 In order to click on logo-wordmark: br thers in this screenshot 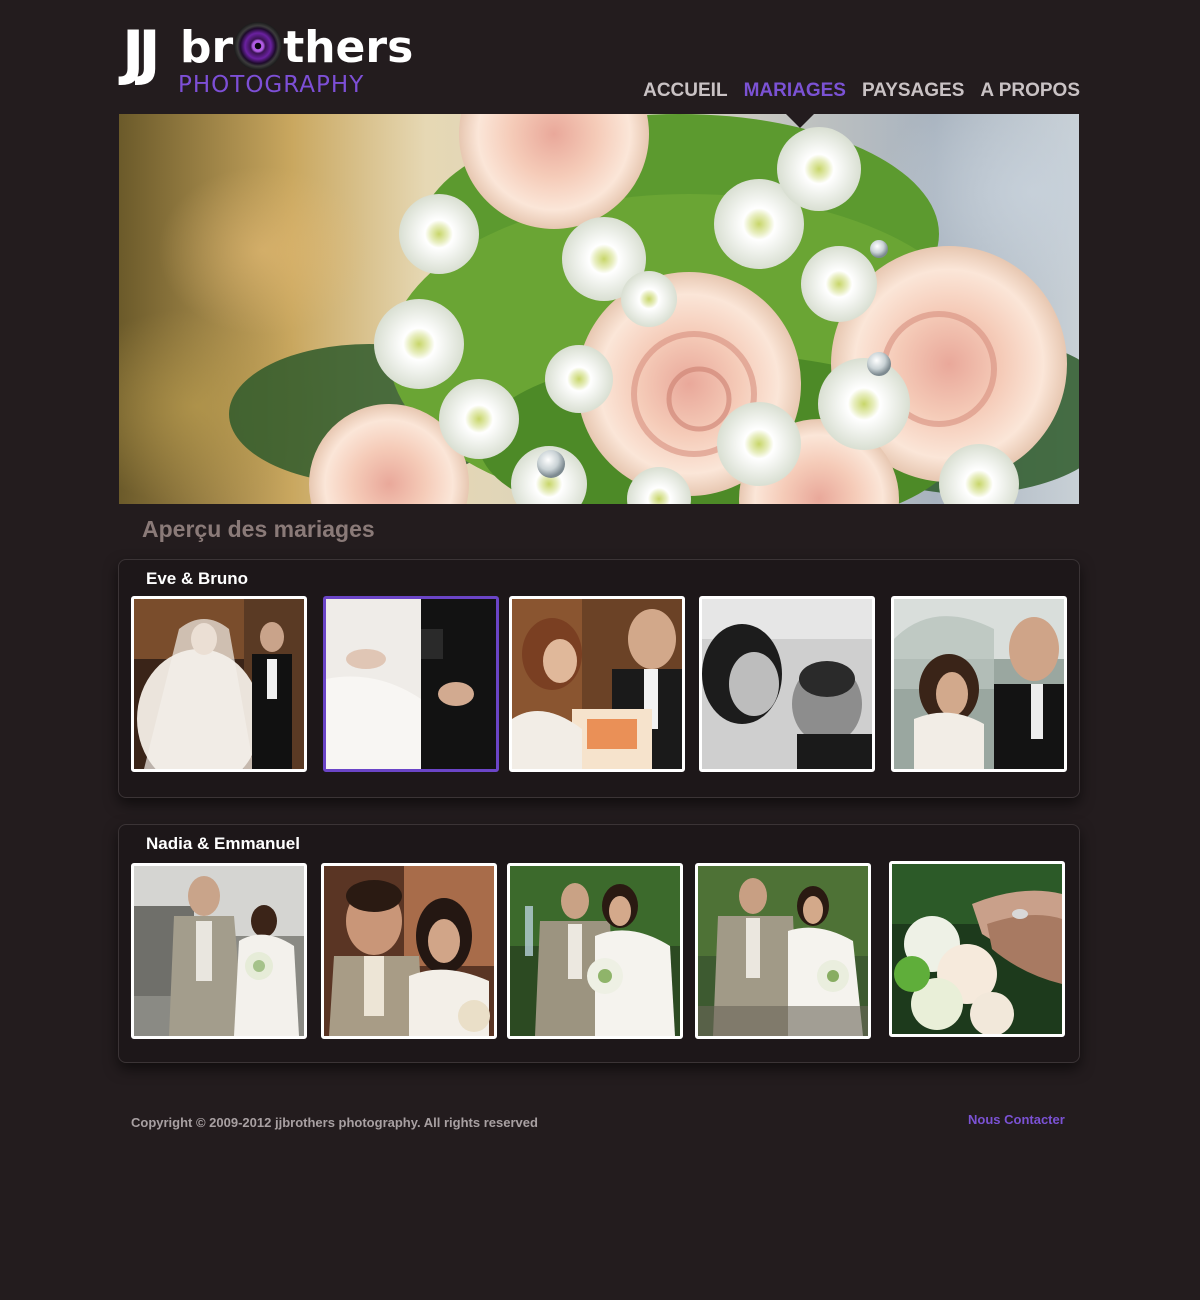, I will do `click(296, 48)`.